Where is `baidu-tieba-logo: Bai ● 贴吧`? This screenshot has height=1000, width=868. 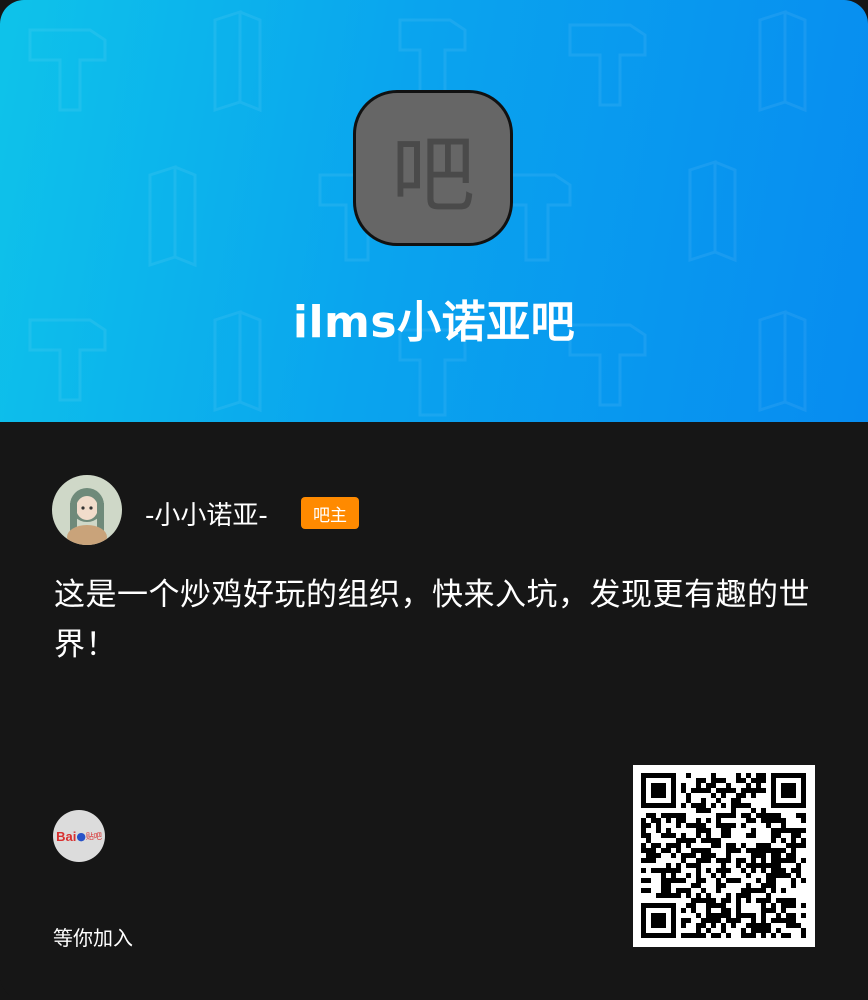 baidu-tieba-logo: Bai ● 贴吧 is located at coordinates (79, 836).